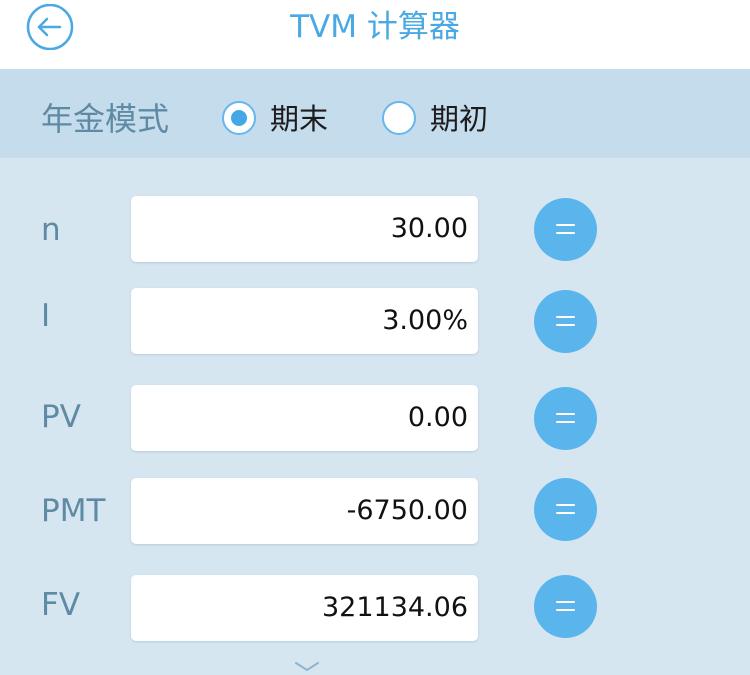 The image size is (750, 675). I want to click on header-bar: TVM 计算器, so click(375, 34).